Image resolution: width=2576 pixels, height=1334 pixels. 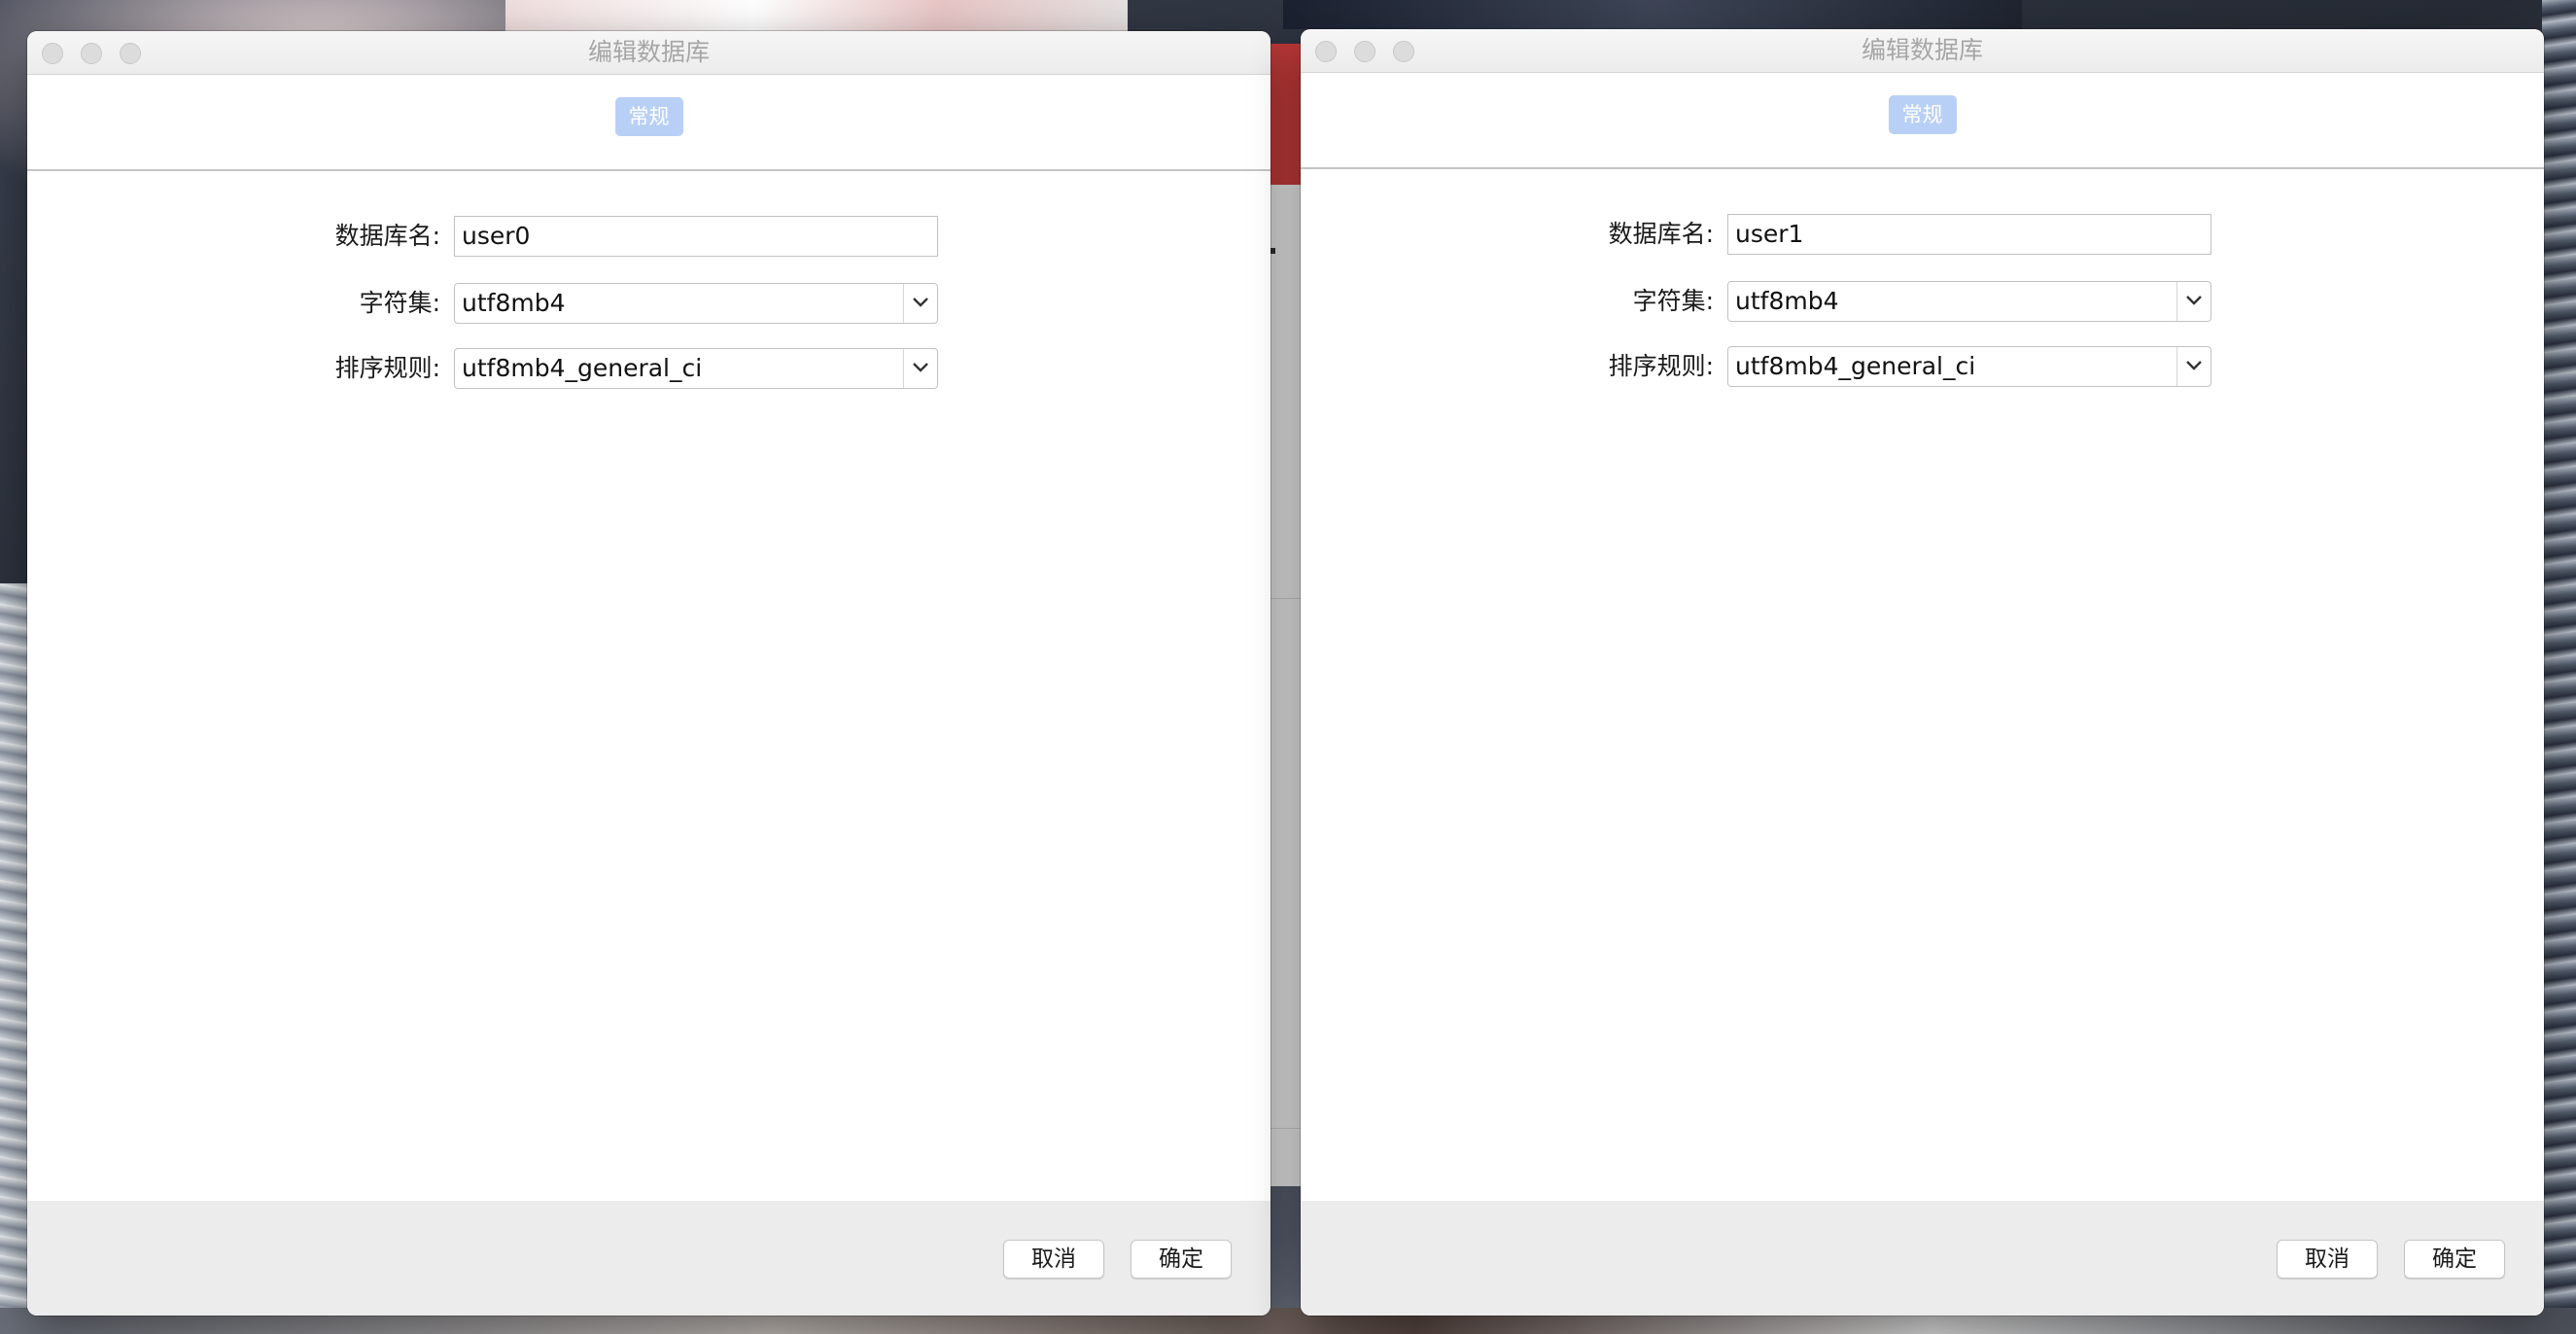 What do you see at coordinates (13, 958) in the screenshot?
I see `wallpaper-left-edge` at bounding box center [13, 958].